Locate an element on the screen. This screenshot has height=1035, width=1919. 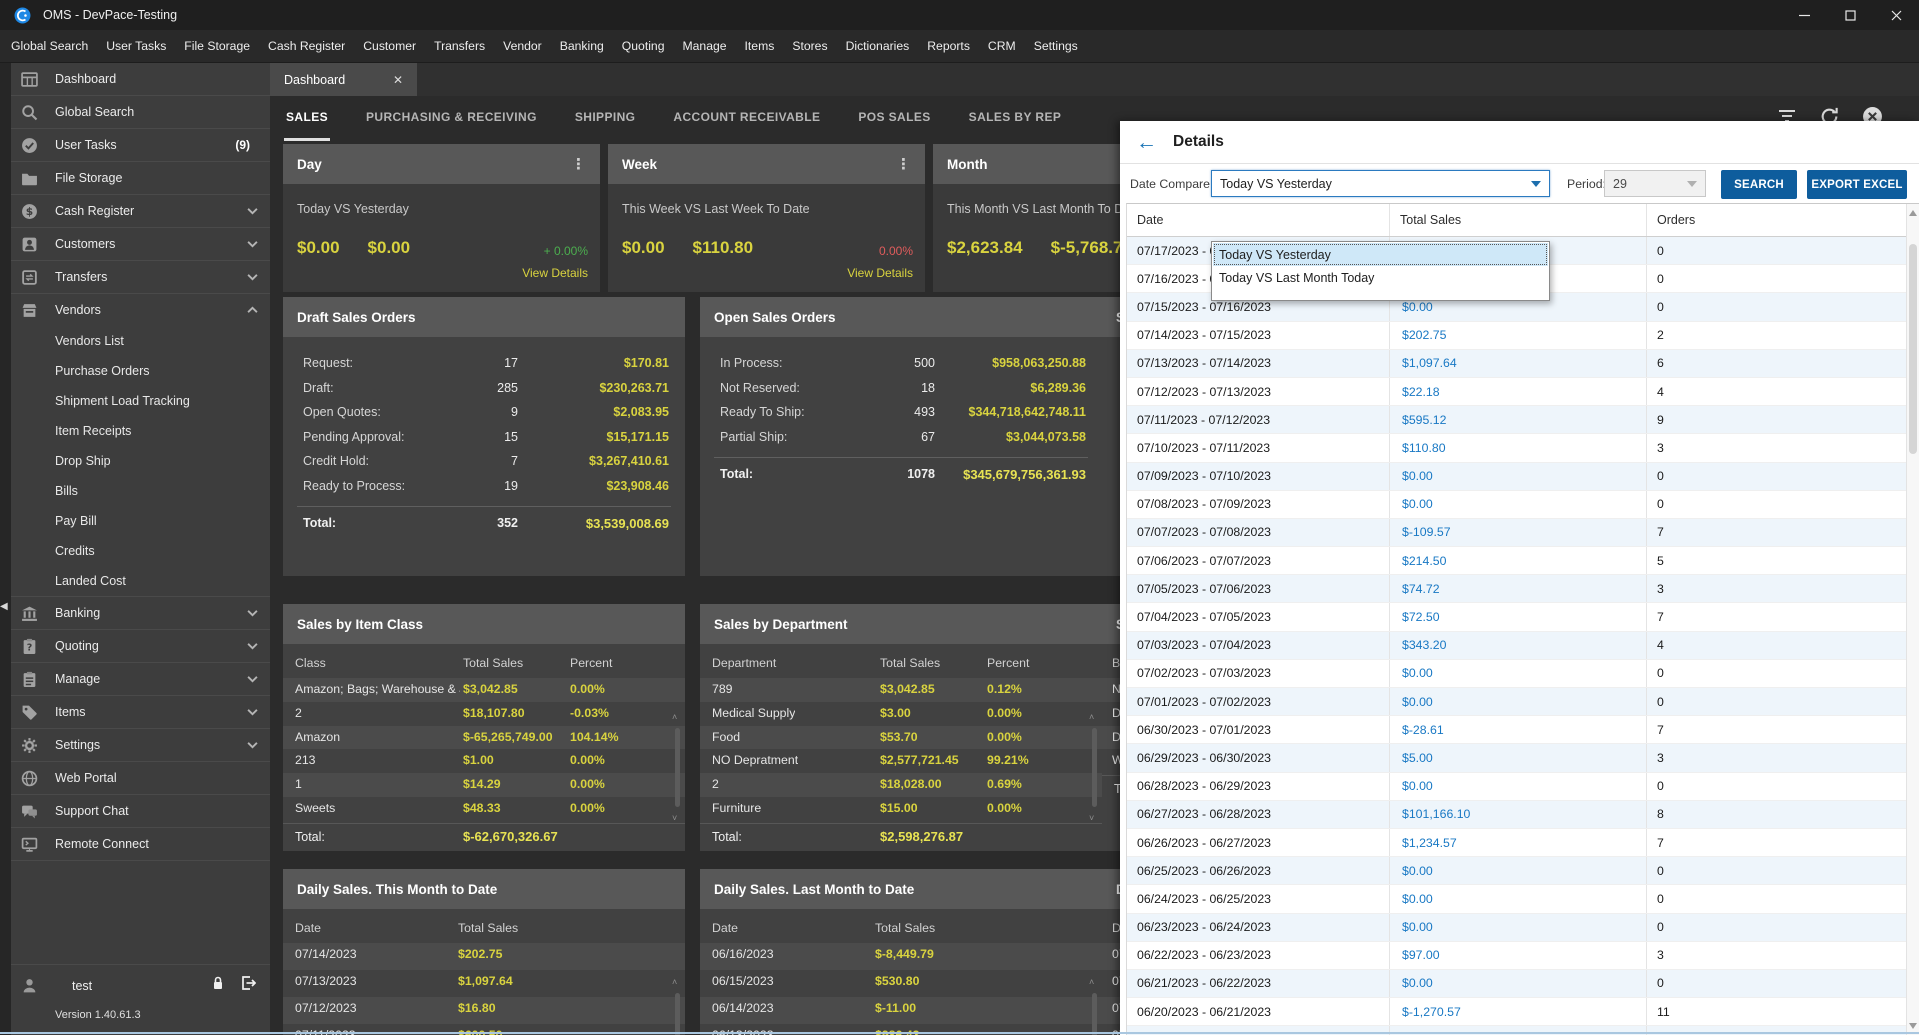
sidebar-item-support-chat: Support Chat is located at coordinates (140, 810).